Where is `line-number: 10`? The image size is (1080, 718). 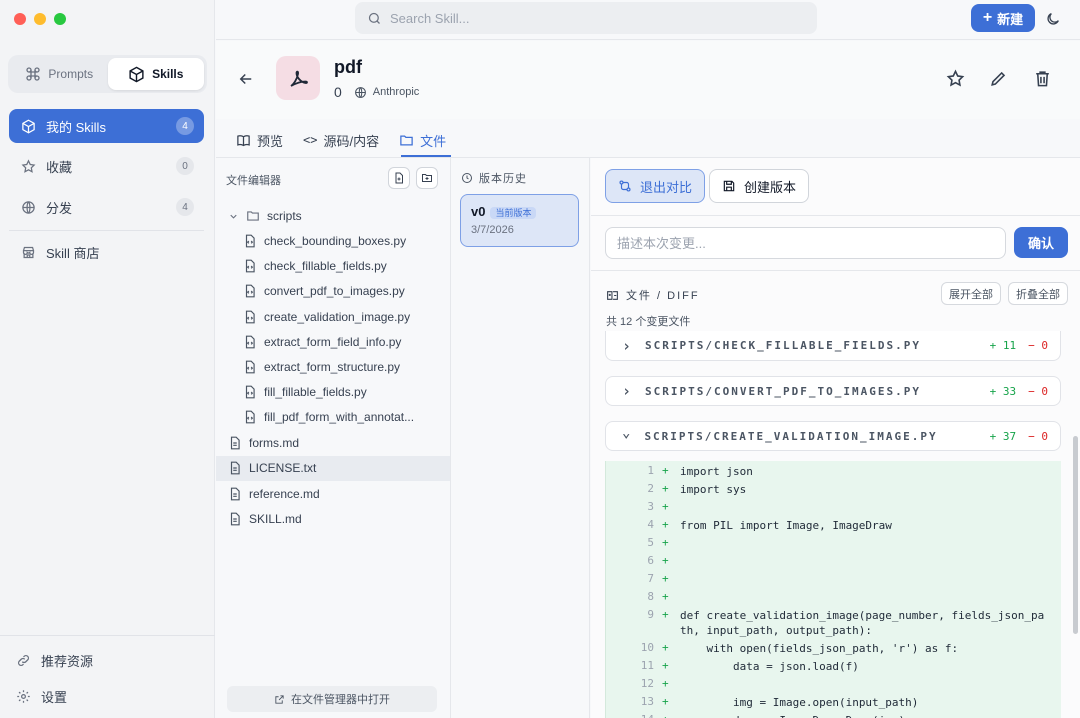
line-number: 10 is located at coordinates (647, 647).